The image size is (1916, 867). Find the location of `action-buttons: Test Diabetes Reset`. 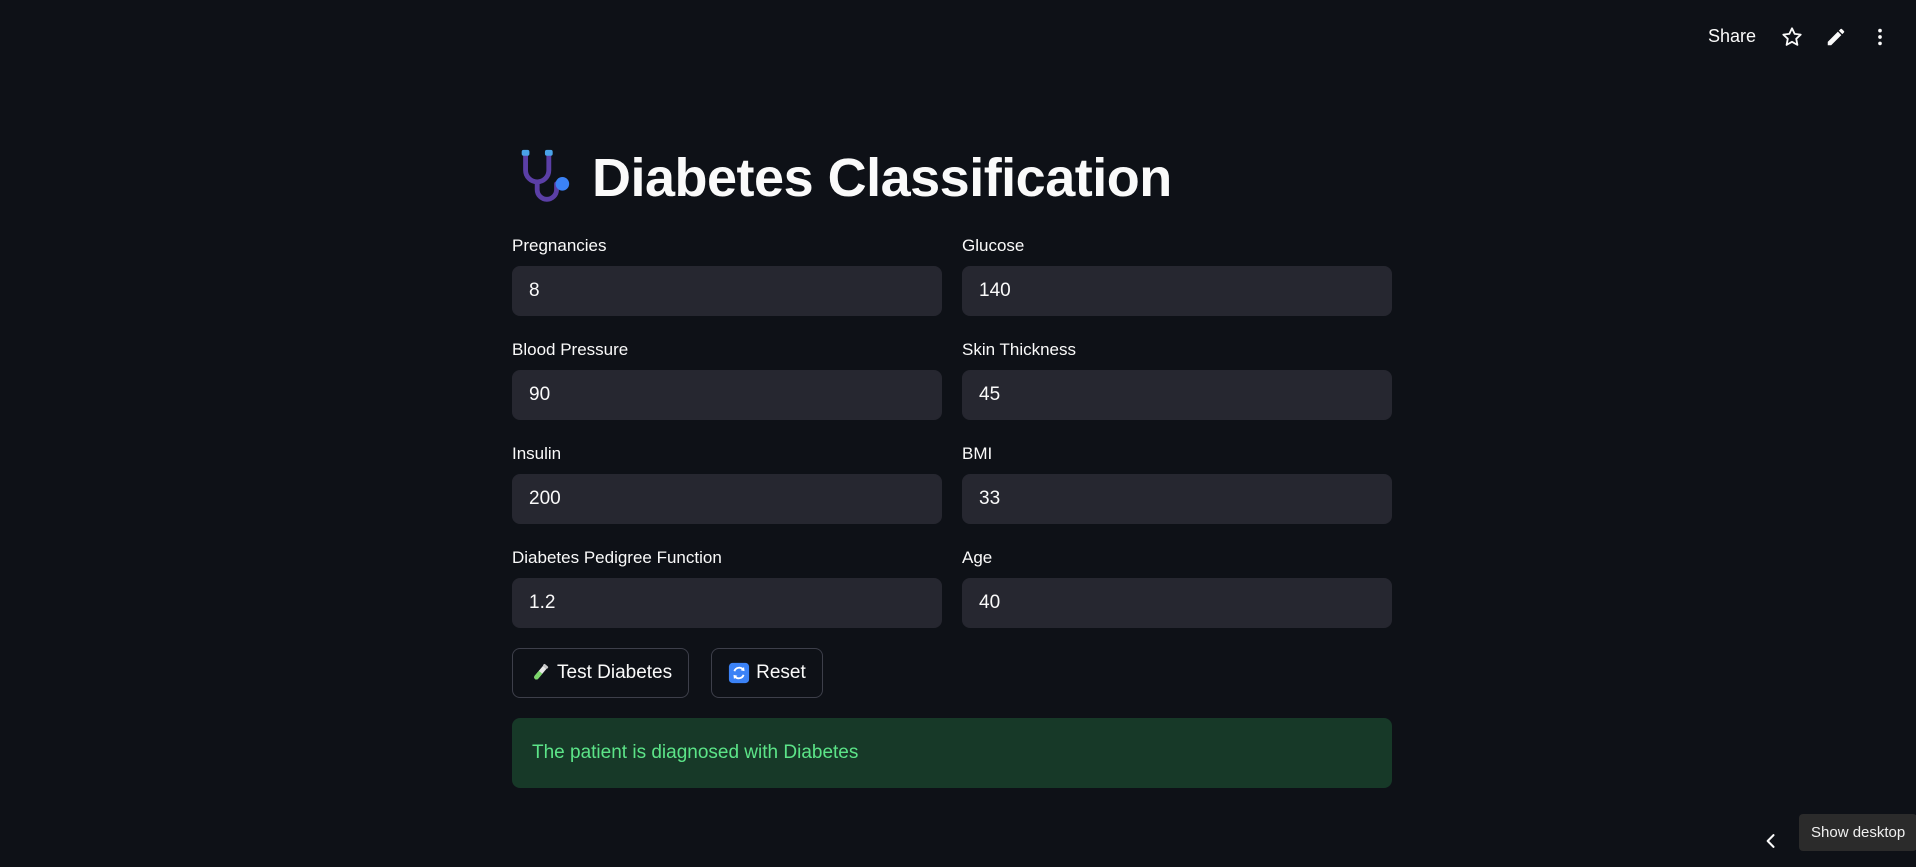

action-buttons: Test Diabetes Reset is located at coordinates (952, 673).